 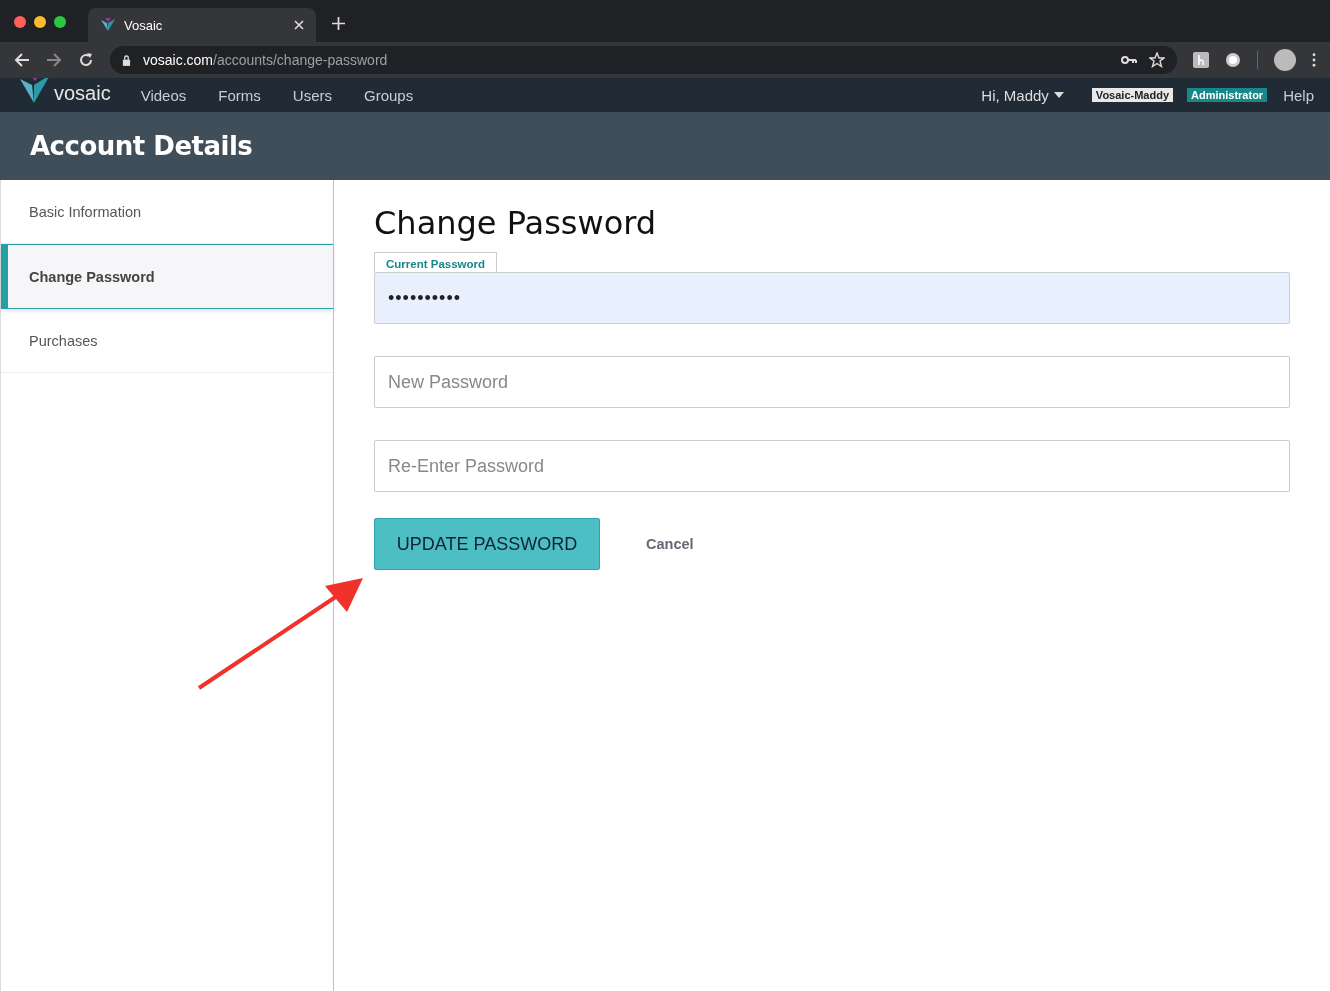 What do you see at coordinates (1058, 95) in the screenshot?
I see `caret-icon` at bounding box center [1058, 95].